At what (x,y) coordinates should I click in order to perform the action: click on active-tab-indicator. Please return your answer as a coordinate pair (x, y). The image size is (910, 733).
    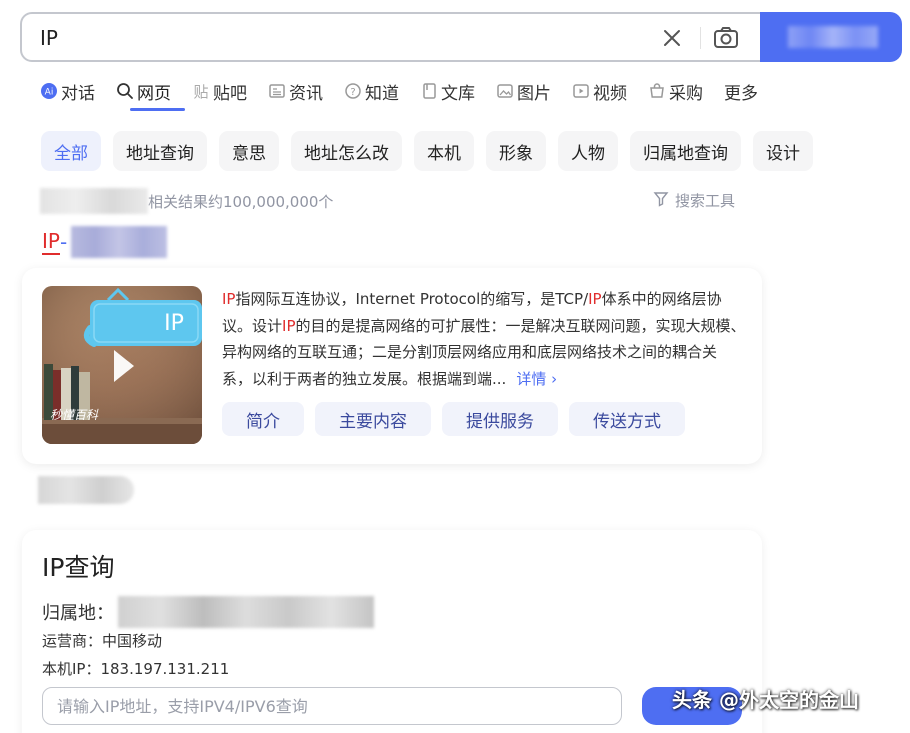
    Looking at the image, I should click on (157, 109).